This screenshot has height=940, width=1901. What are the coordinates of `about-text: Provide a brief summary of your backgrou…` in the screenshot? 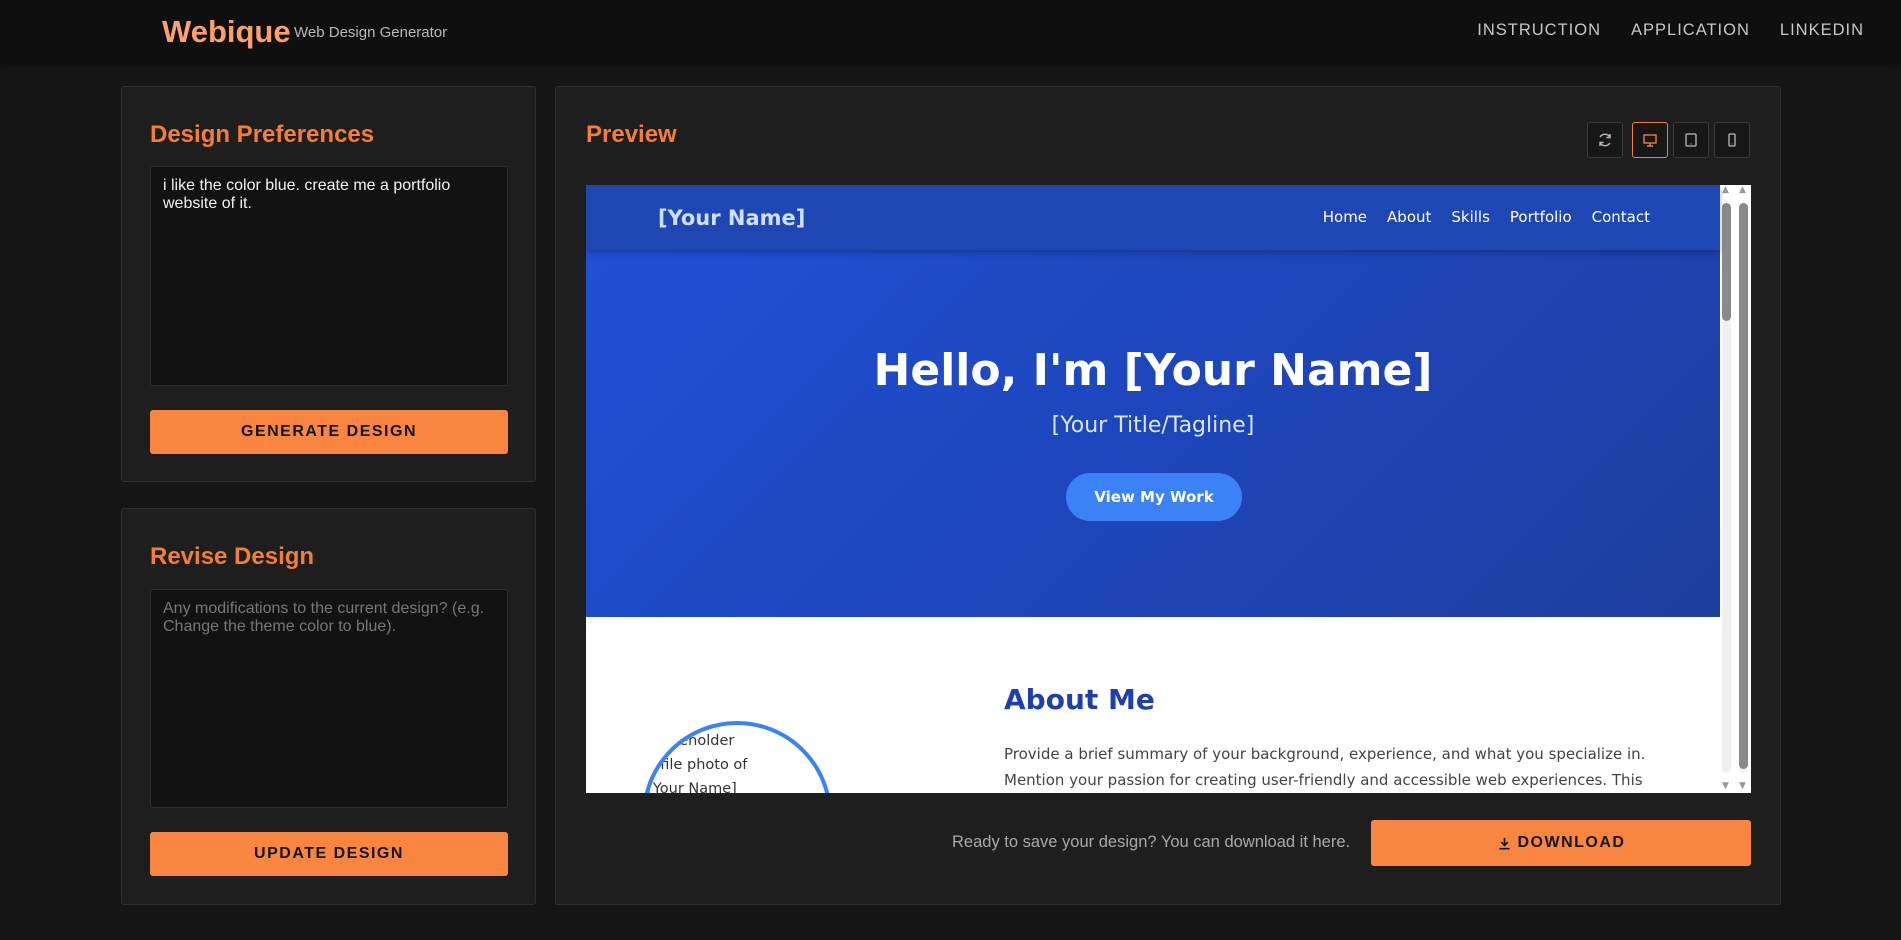 It's located at (1325, 767).